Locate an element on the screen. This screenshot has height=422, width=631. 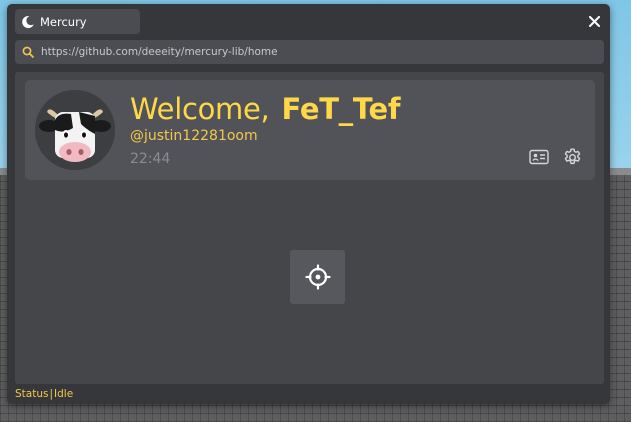
avatar is located at coordinates (75, 130).